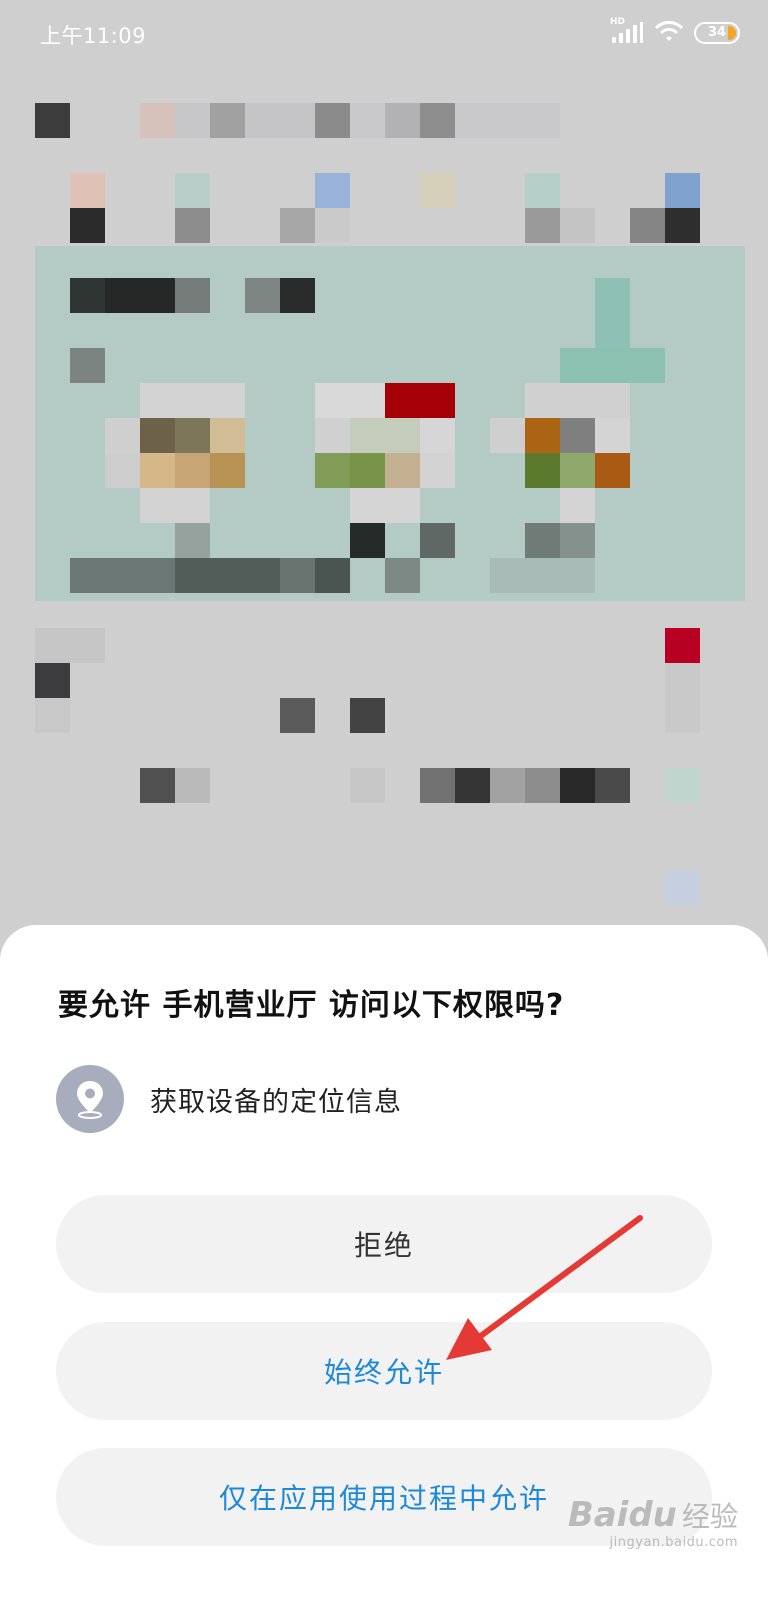  Describe the element at coordinates (384, 35) in the screenshot. I see `status-bar: 上午11:09 HD 34` at that location.